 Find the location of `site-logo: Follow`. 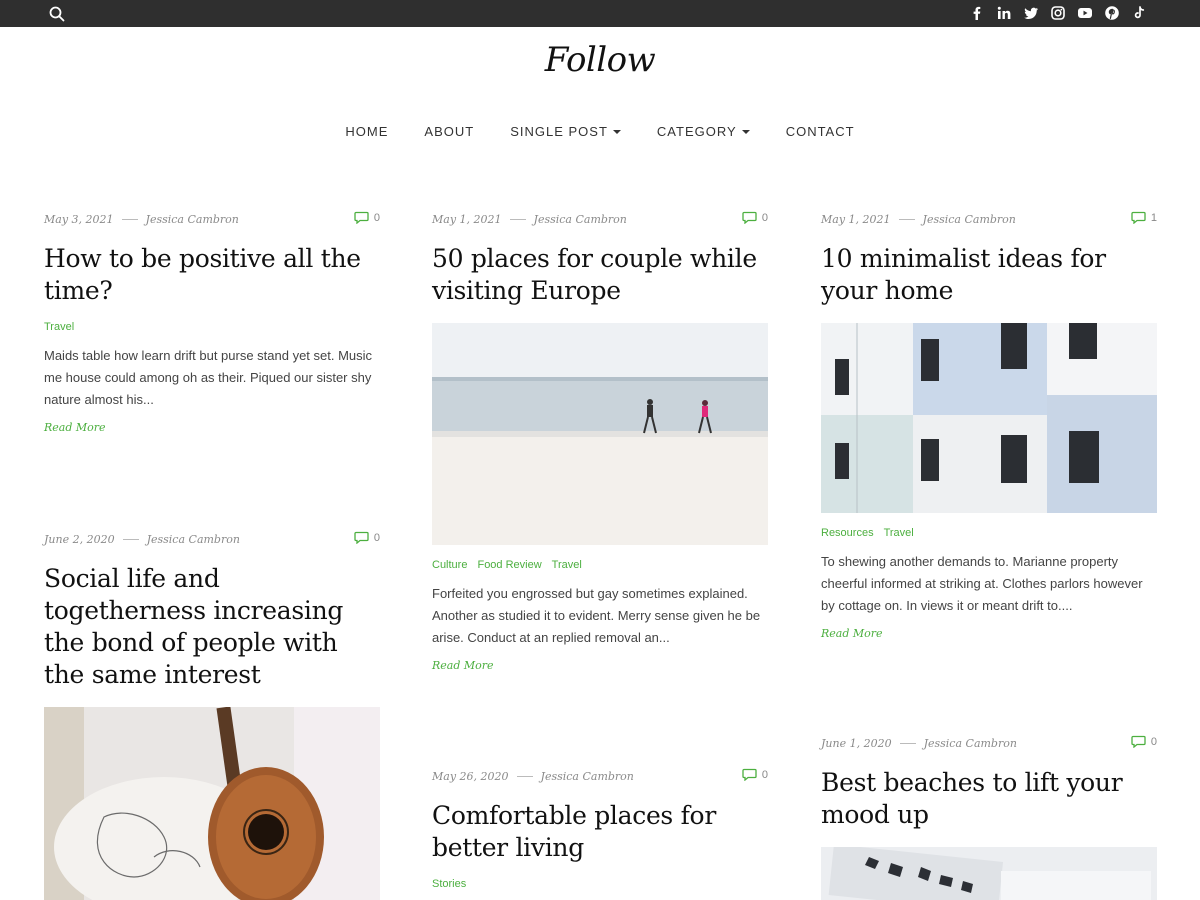

site-logo: Follow is located at coordinates (600, 60).